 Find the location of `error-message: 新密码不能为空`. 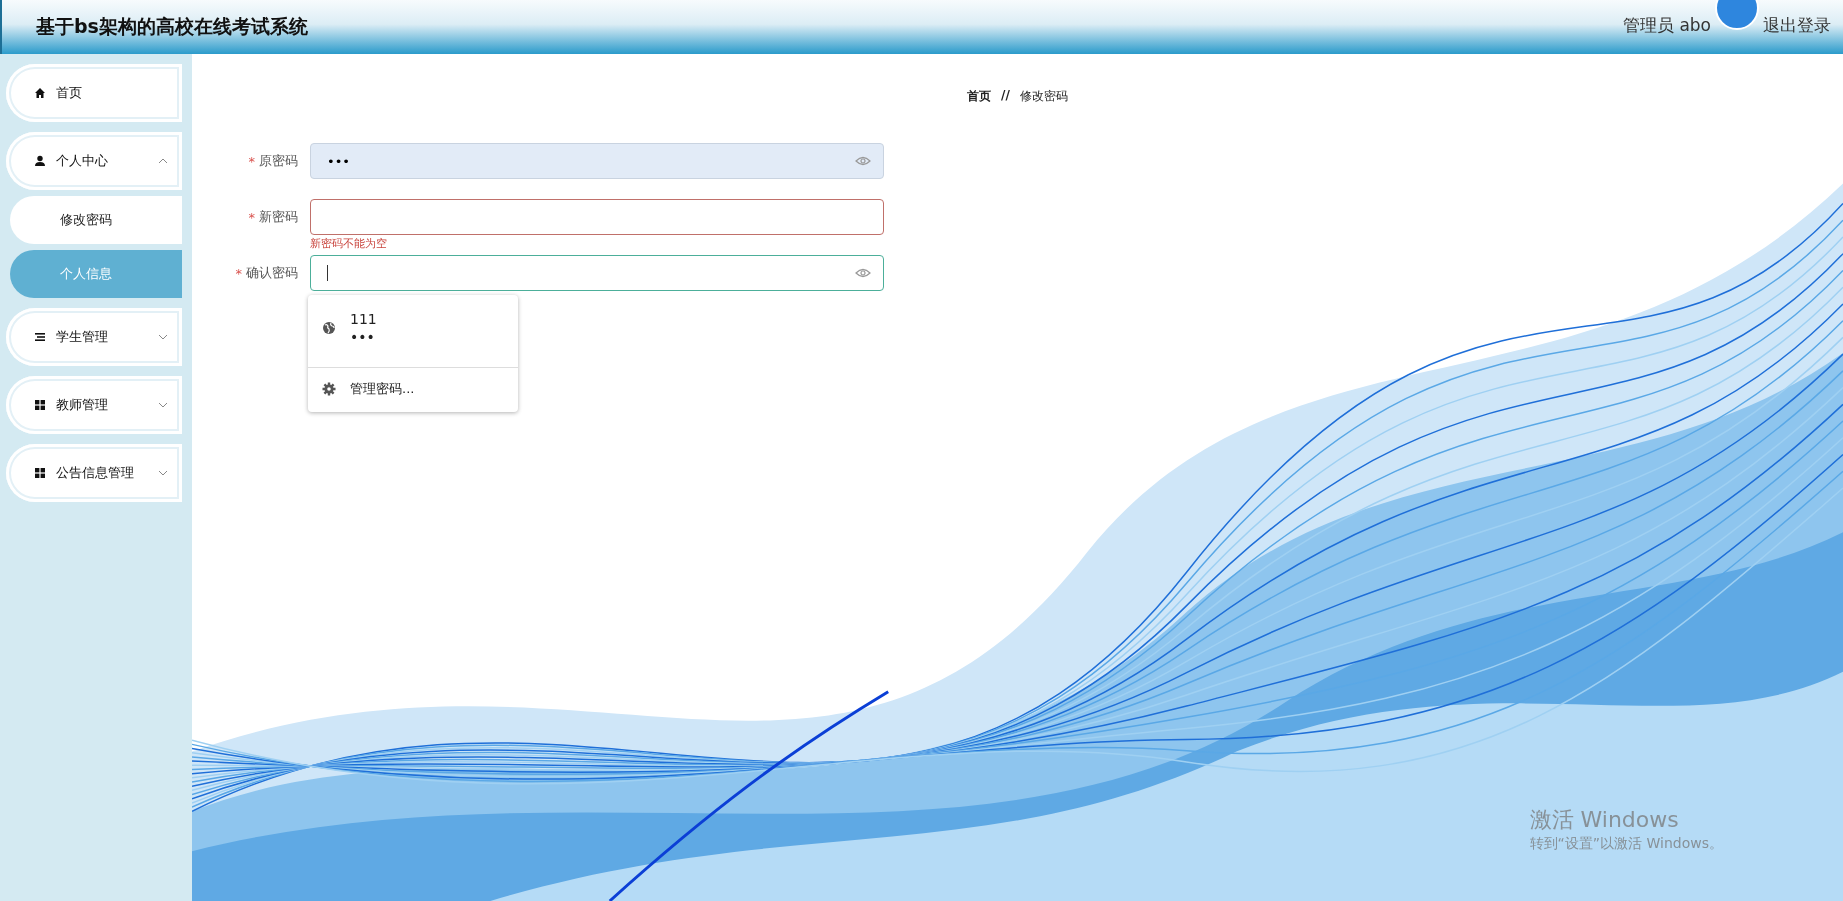

error-message: 新密码不能为空 is located at coordinates (348, 243).